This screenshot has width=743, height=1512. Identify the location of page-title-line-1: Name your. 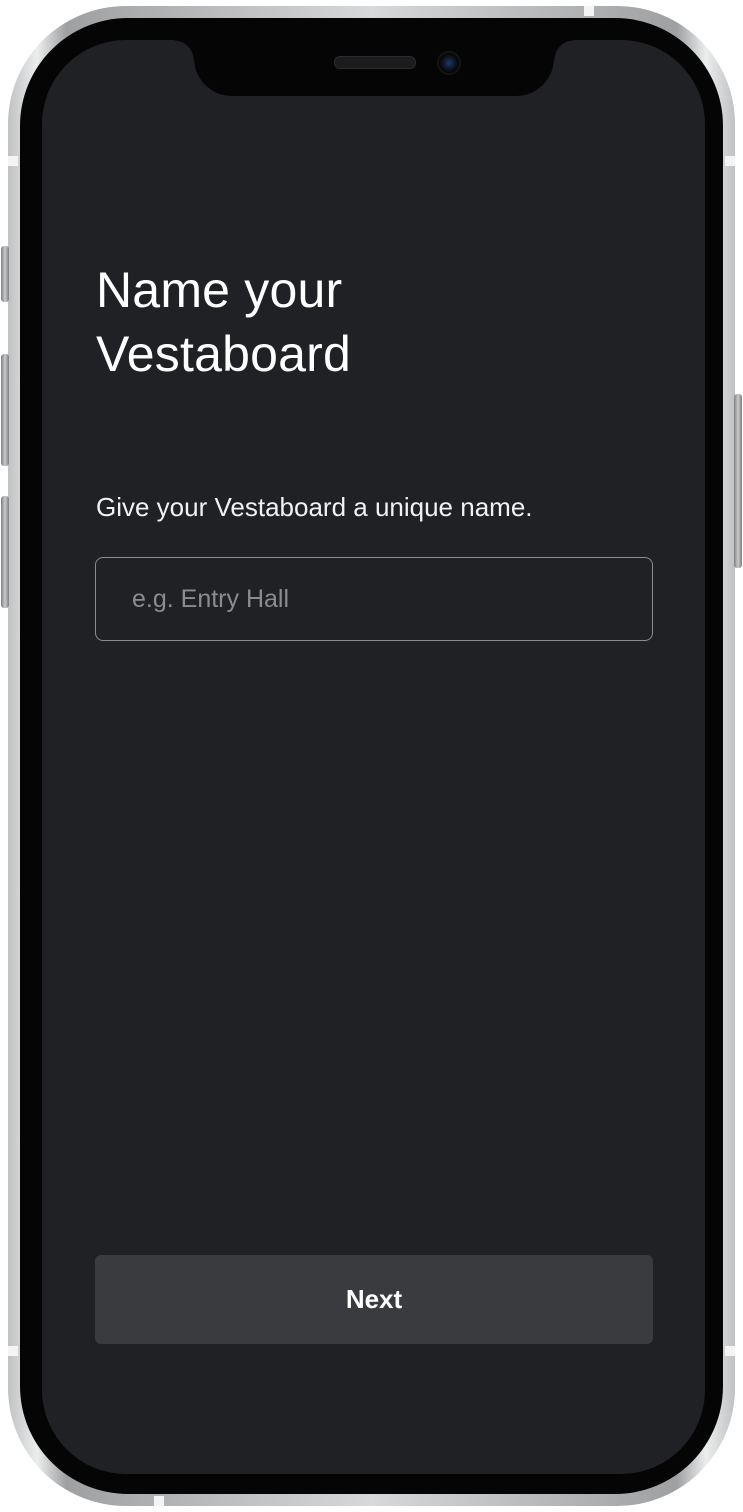
(219, 290).